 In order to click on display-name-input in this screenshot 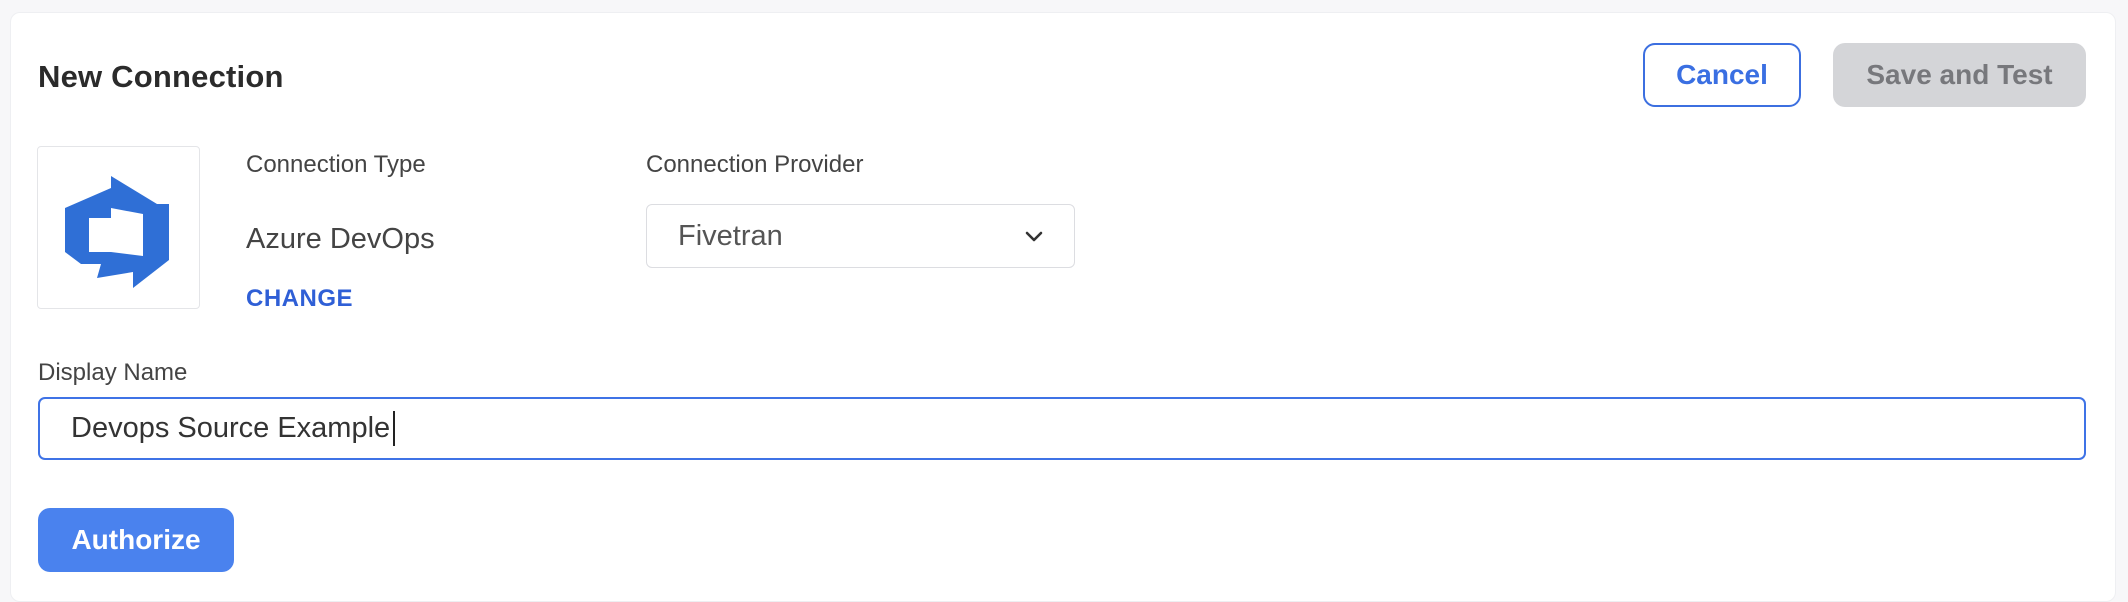, I will do `click(1062, 428)`.